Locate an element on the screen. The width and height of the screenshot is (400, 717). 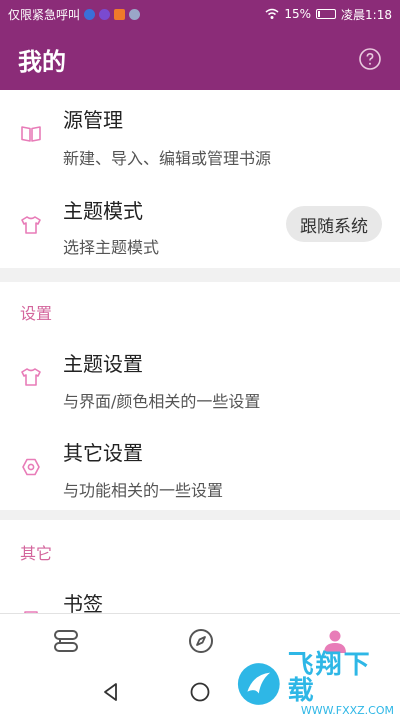
bookshelf-nav-icon is located at coordinates (66, 641).